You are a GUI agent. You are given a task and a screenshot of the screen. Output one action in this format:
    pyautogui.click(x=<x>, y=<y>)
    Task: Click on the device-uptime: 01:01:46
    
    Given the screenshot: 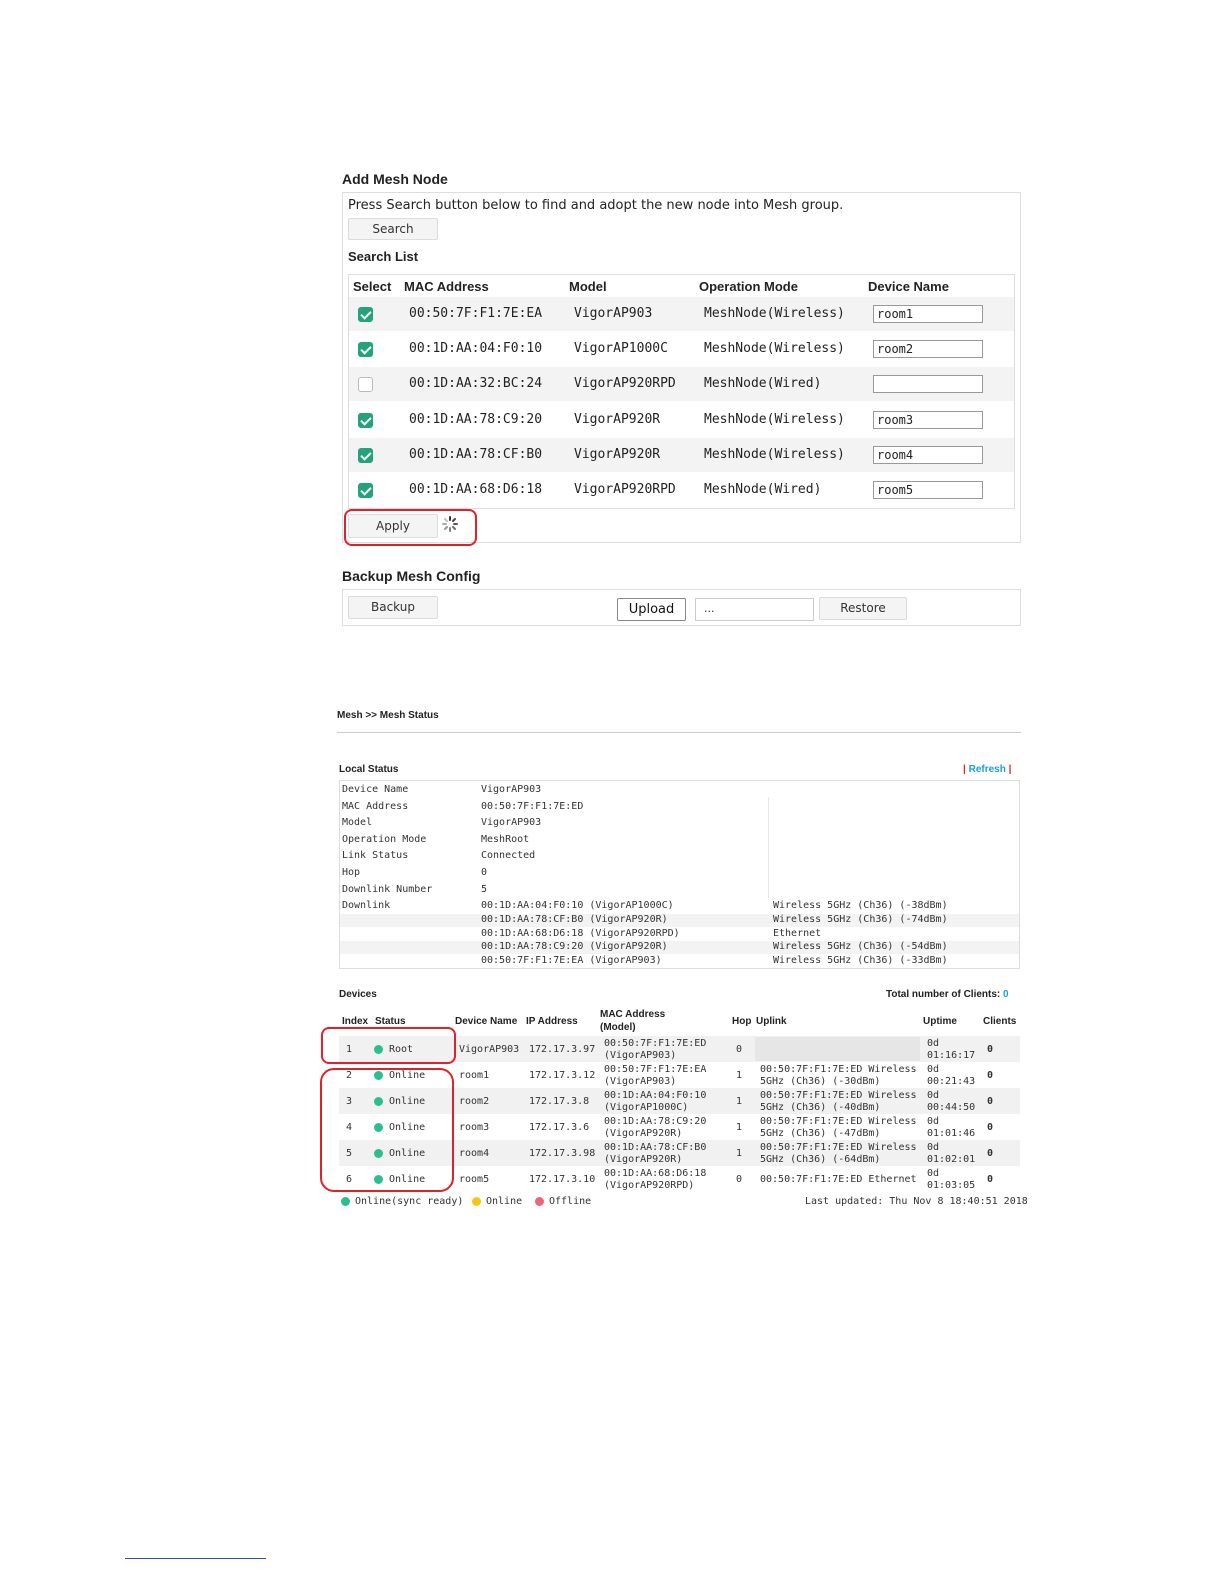 What is the action you would take?
    pyautogui.click(x=951, y=1133)
    